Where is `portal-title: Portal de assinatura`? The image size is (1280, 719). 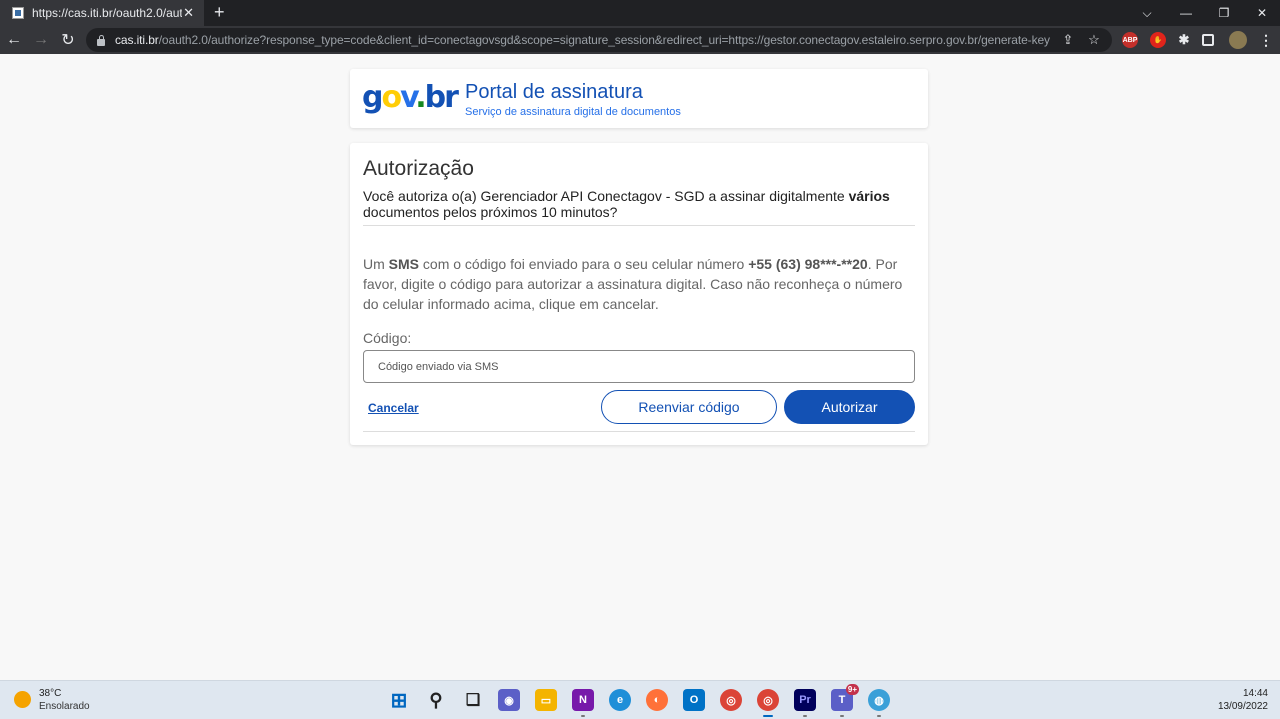
portal-title: Portal de assinatura is located at coordinates (554, 92).